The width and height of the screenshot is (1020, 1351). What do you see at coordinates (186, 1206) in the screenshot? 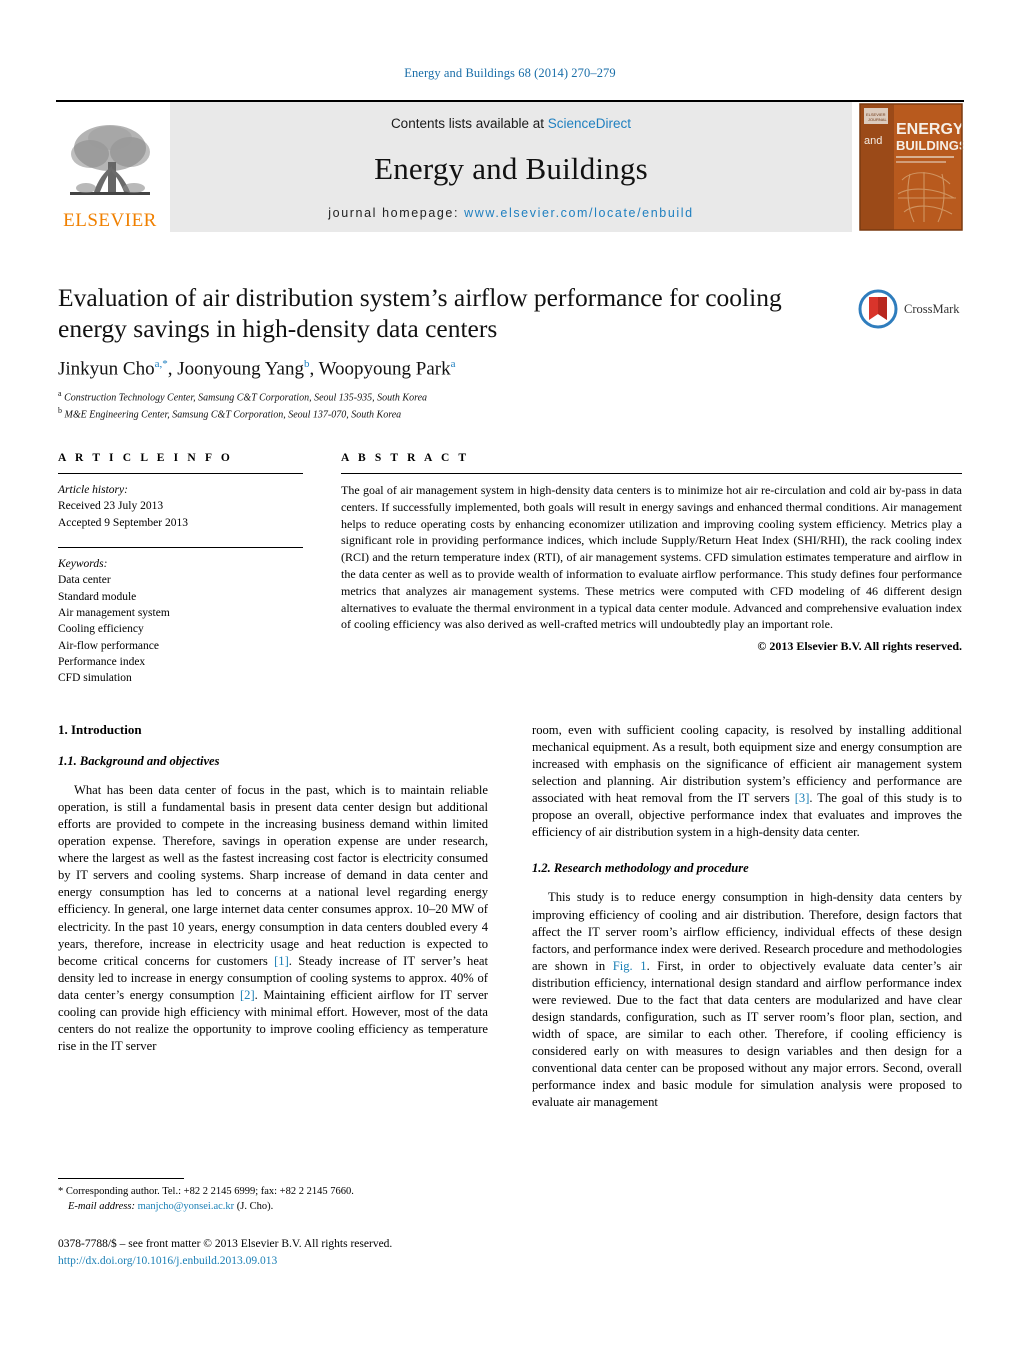
I see `email-link: manjcho@yonsei.ac.kr` at bounding box center [186, 1206].